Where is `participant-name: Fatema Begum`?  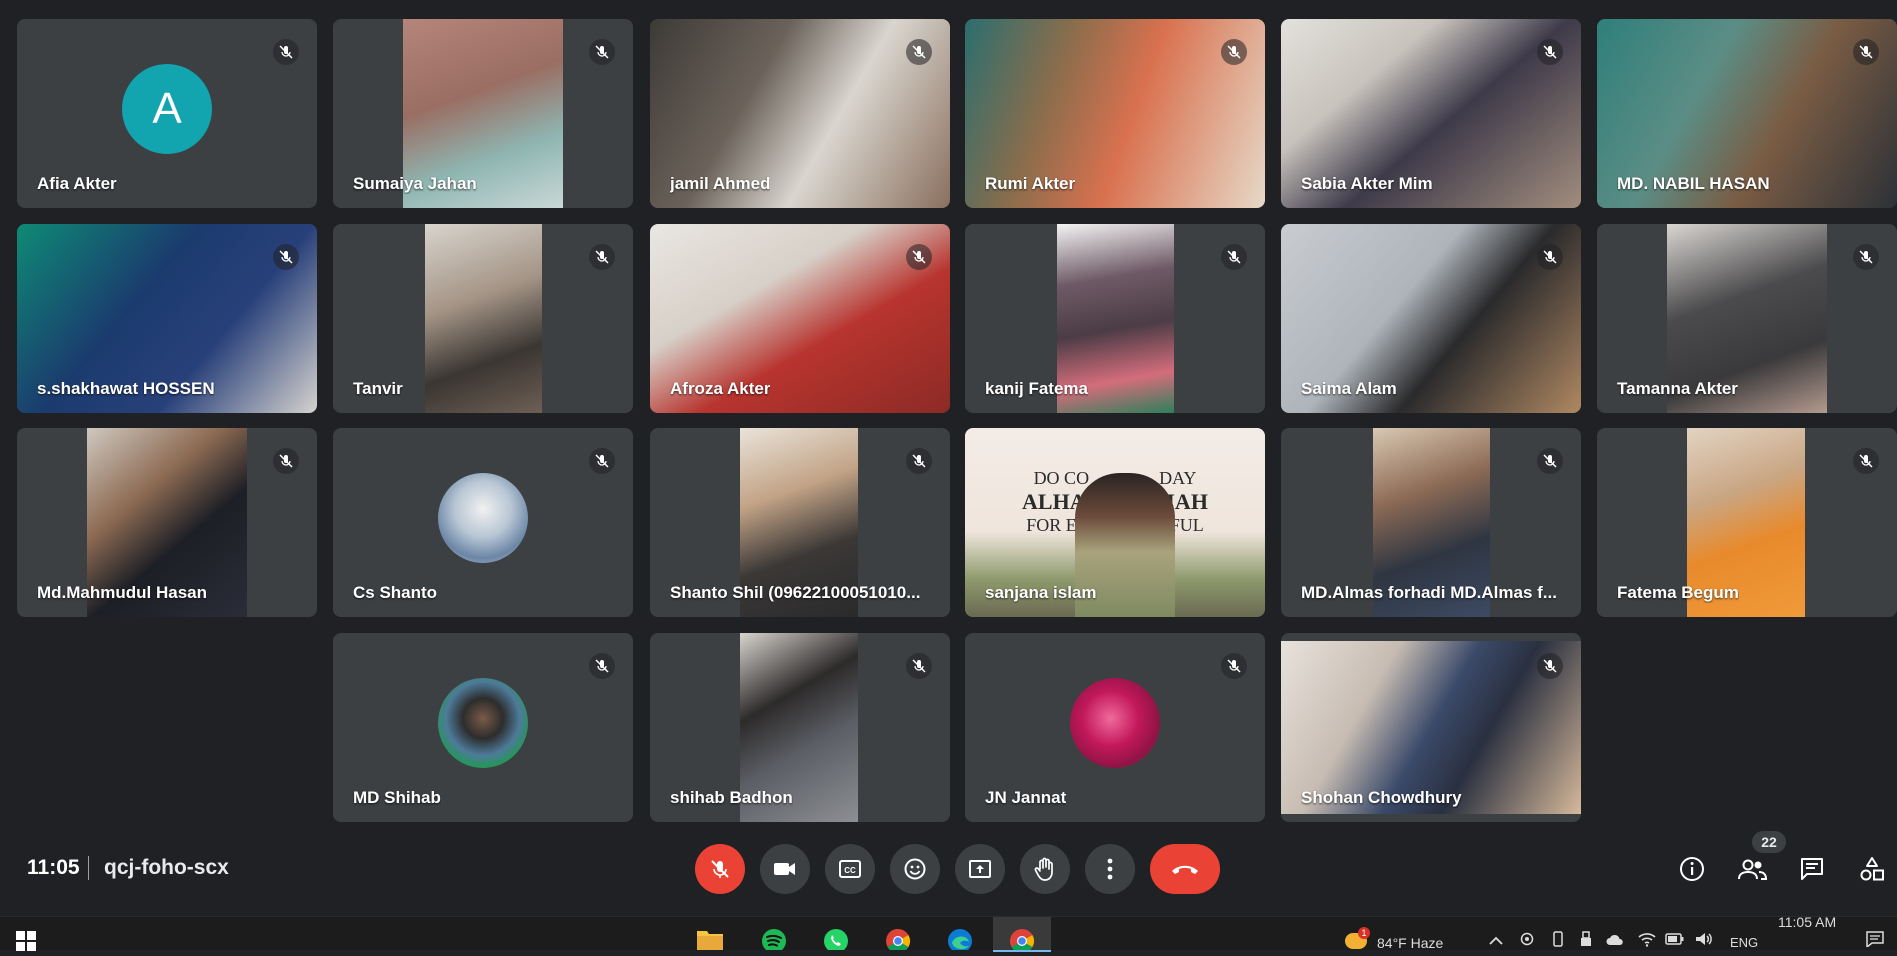 participant-name: Fatema Begum is located at coordinates (1678, 592).